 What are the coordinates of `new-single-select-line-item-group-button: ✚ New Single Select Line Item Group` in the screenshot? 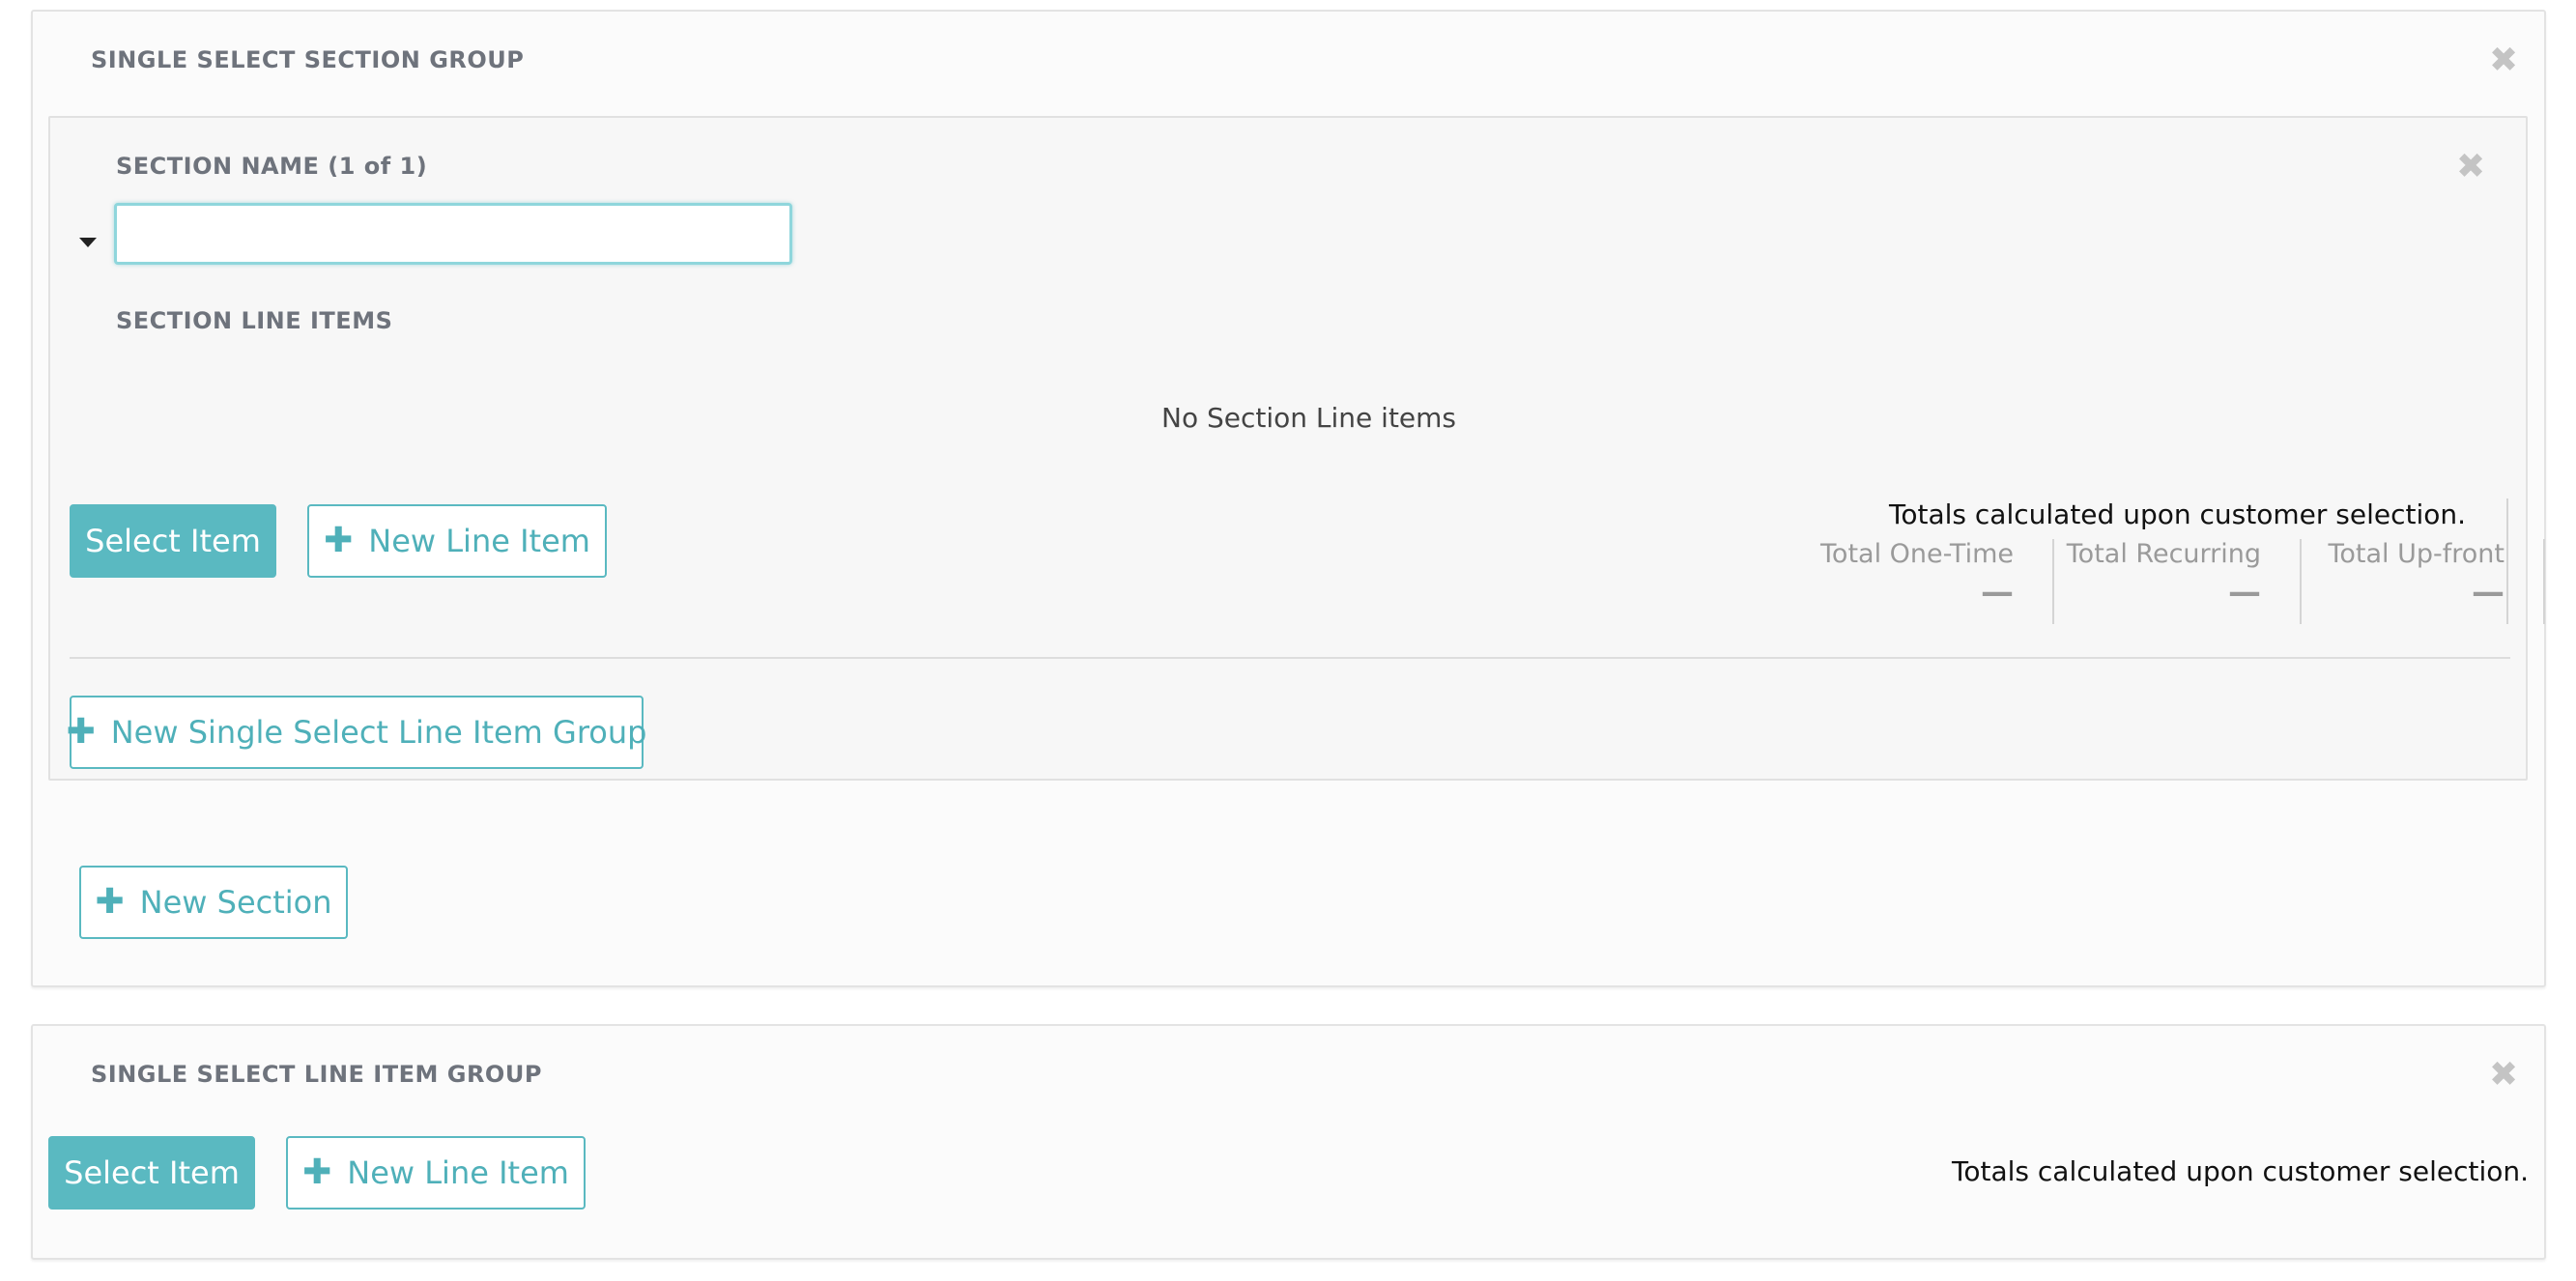 It's located at (357, 733).